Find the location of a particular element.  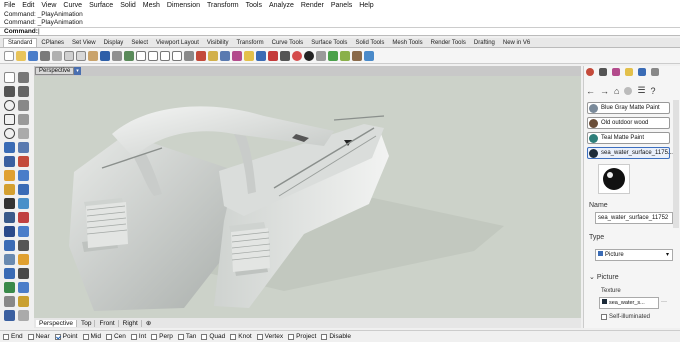

save-icon is located at coordinates (33, 55).